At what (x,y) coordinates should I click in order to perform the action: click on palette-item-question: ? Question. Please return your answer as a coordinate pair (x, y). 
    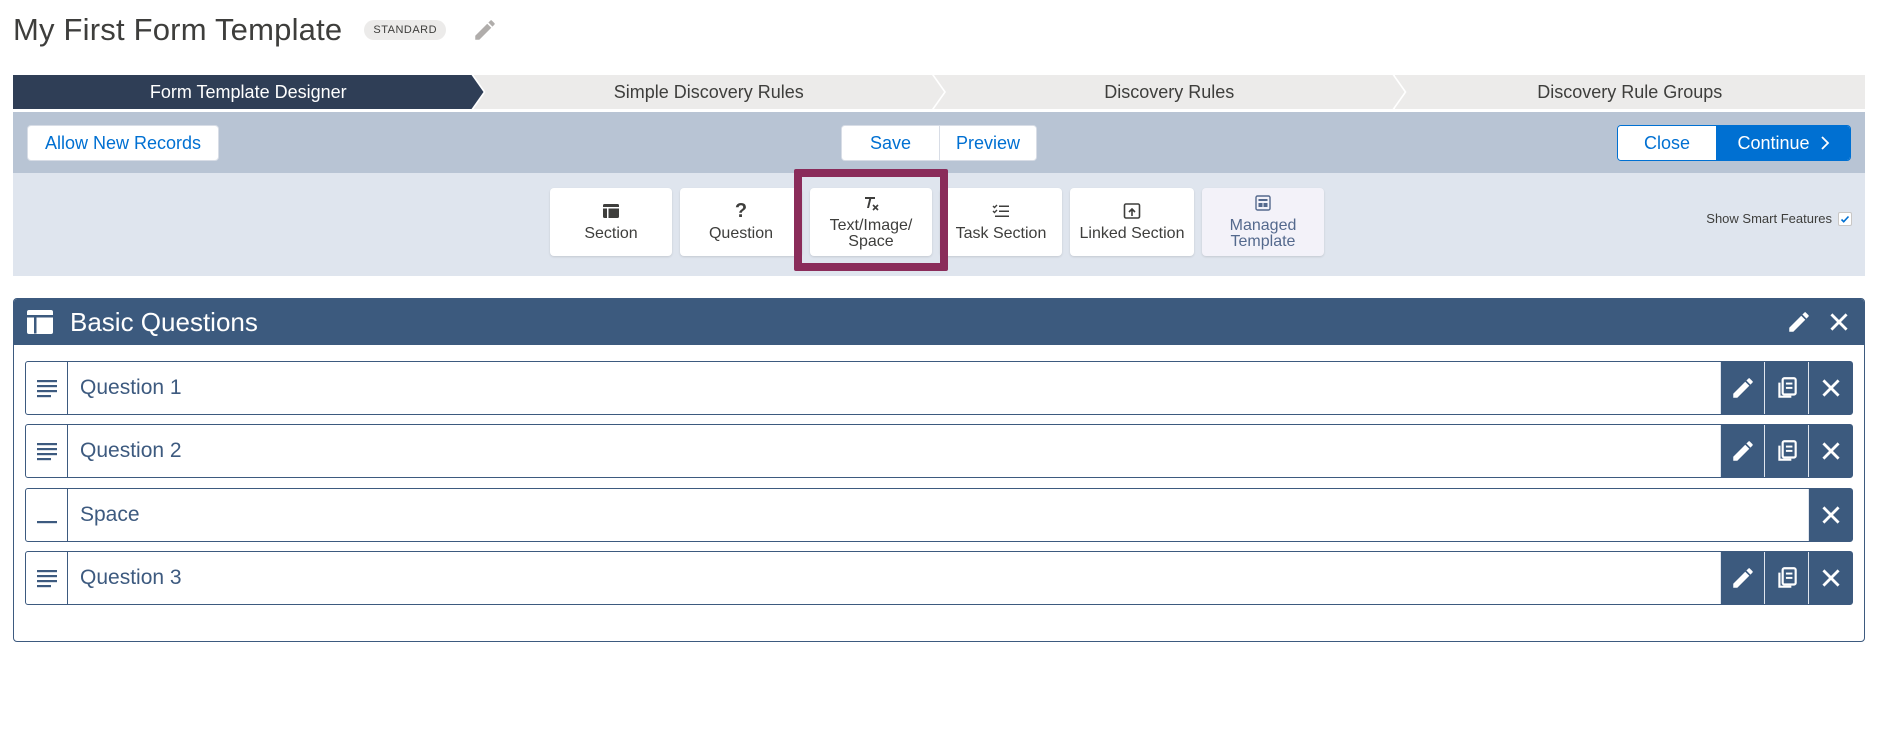
    Looking at the image, I should click on (741, 222).